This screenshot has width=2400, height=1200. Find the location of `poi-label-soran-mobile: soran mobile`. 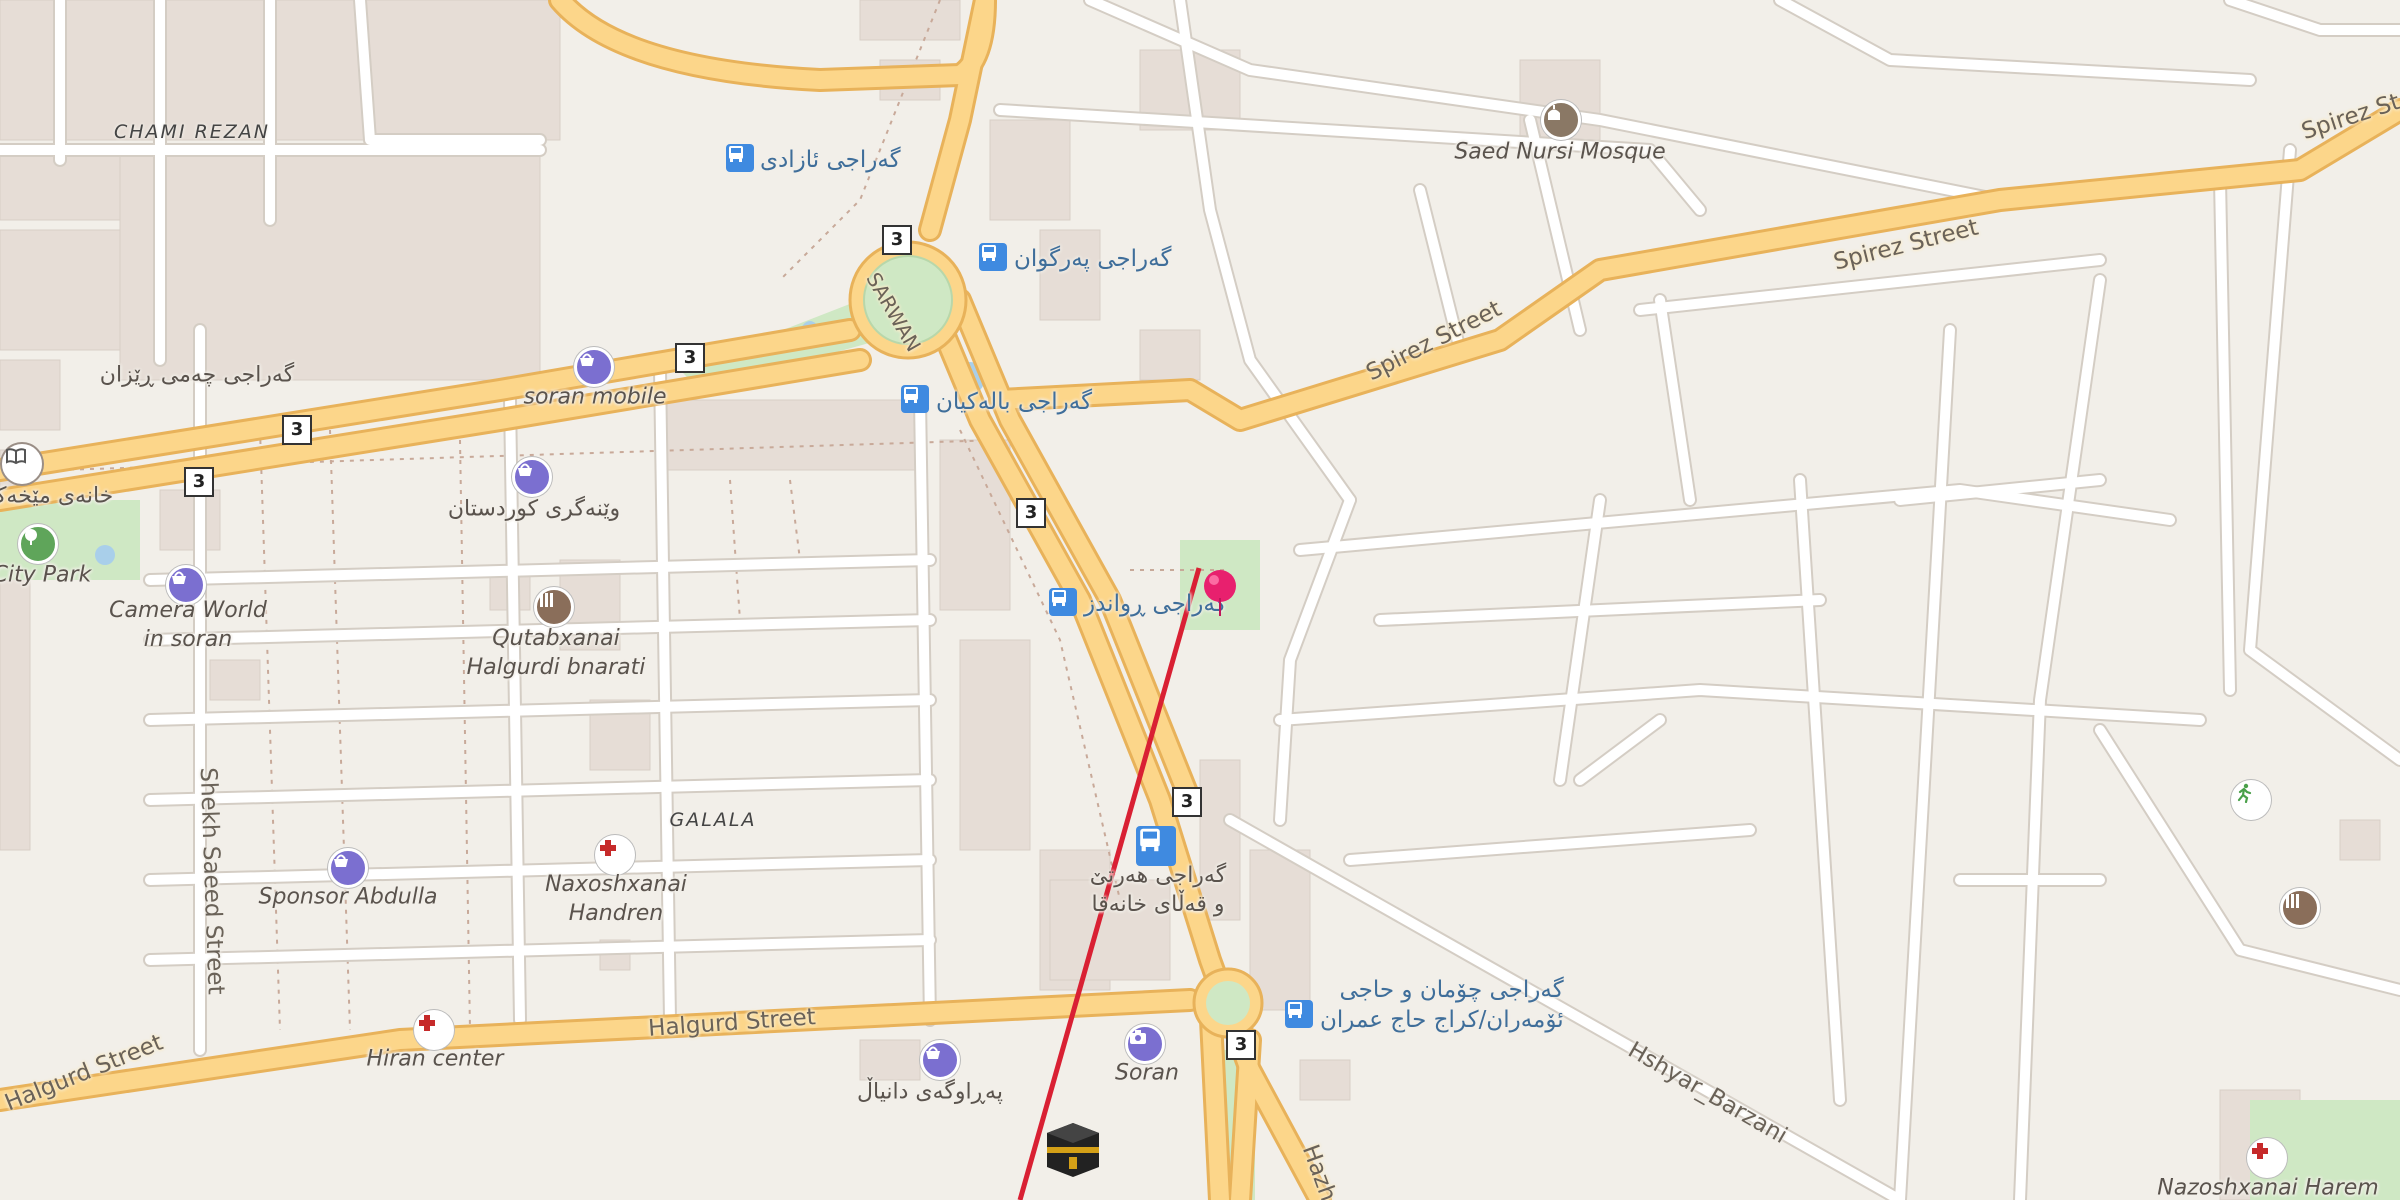

poi-label-soran-mobile: soran mobile is located at coordinates (595, 397).